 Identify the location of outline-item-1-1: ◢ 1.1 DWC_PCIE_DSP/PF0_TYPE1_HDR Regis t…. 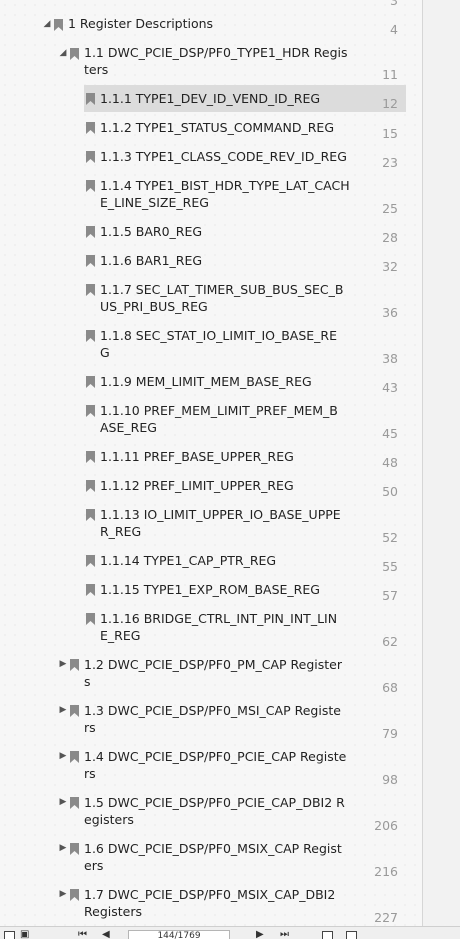
(211, 63).